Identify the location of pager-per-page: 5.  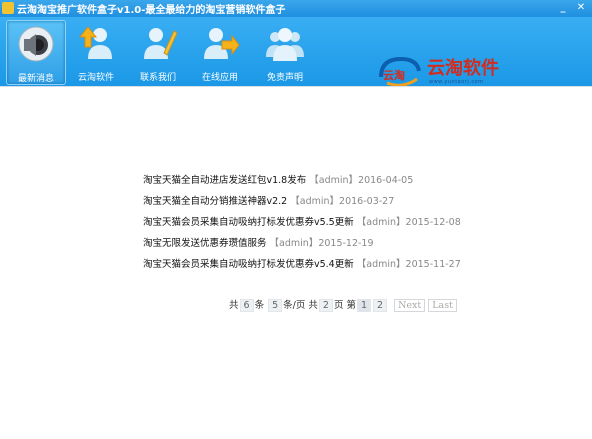
(275, 305).